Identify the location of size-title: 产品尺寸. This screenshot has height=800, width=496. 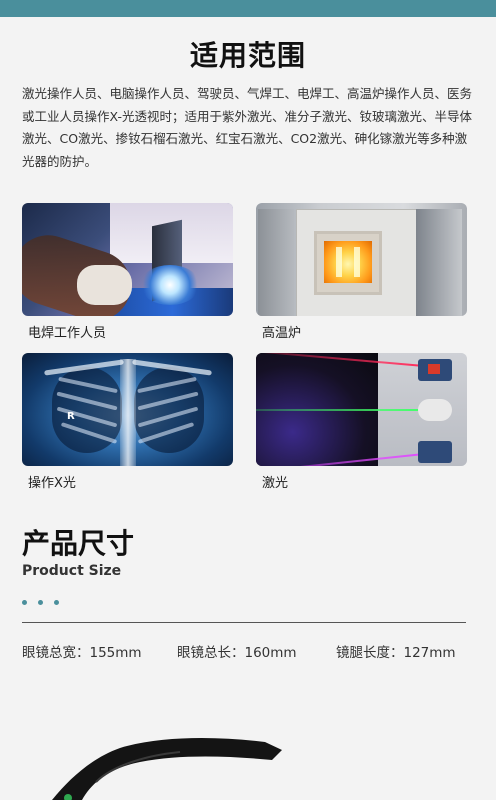
(78, 543).